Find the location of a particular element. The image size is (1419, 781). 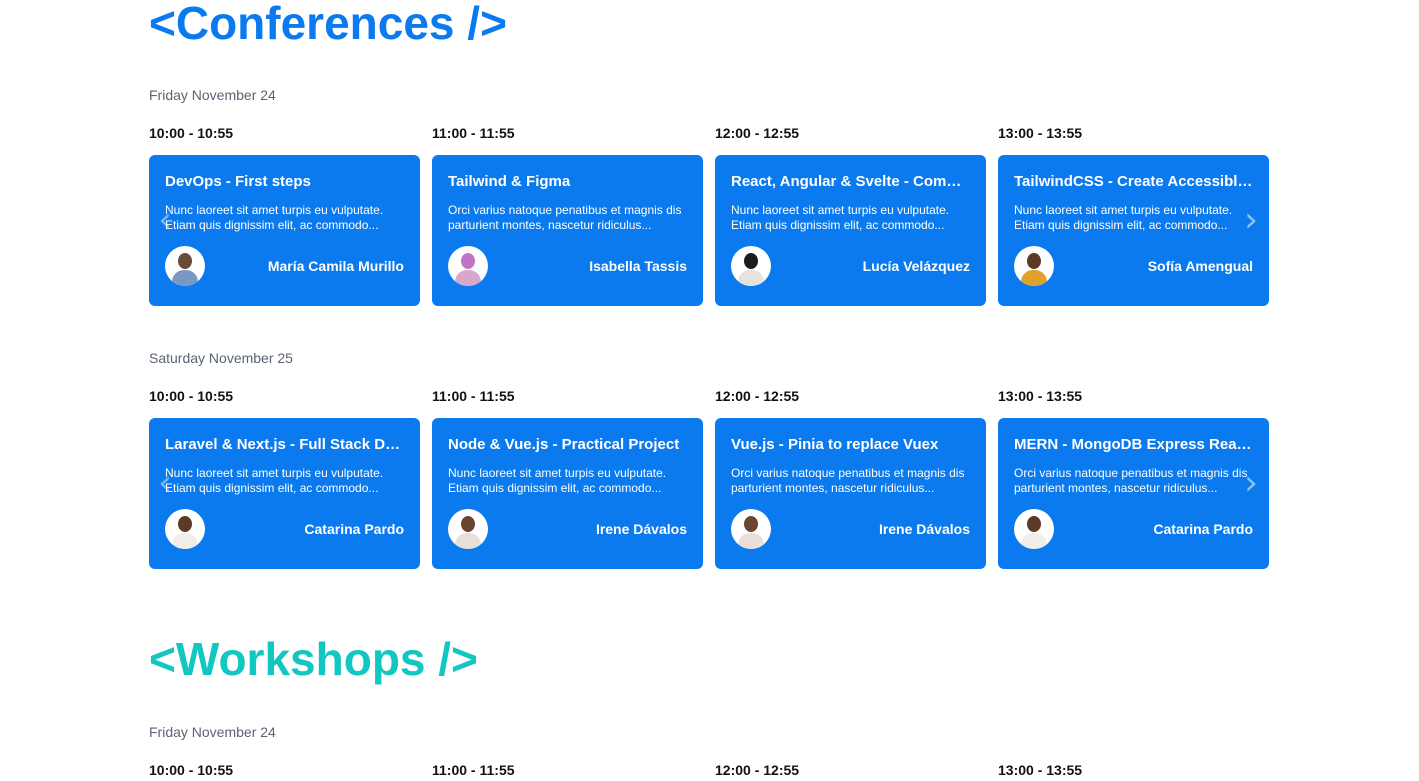

conferences-title: <Conferences /> is located at coordinates (328, 24).